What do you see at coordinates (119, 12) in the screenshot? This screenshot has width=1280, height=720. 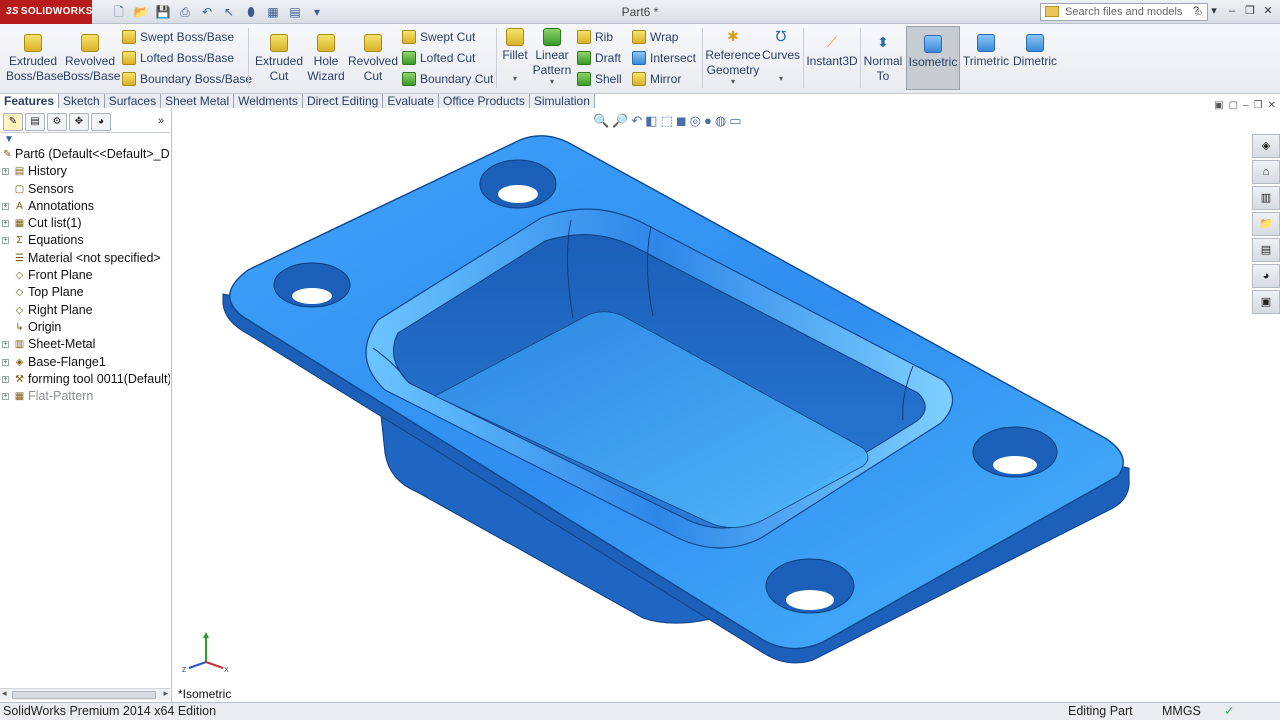 I see `new-icon: 🗋` at bounding box center [119, 12].